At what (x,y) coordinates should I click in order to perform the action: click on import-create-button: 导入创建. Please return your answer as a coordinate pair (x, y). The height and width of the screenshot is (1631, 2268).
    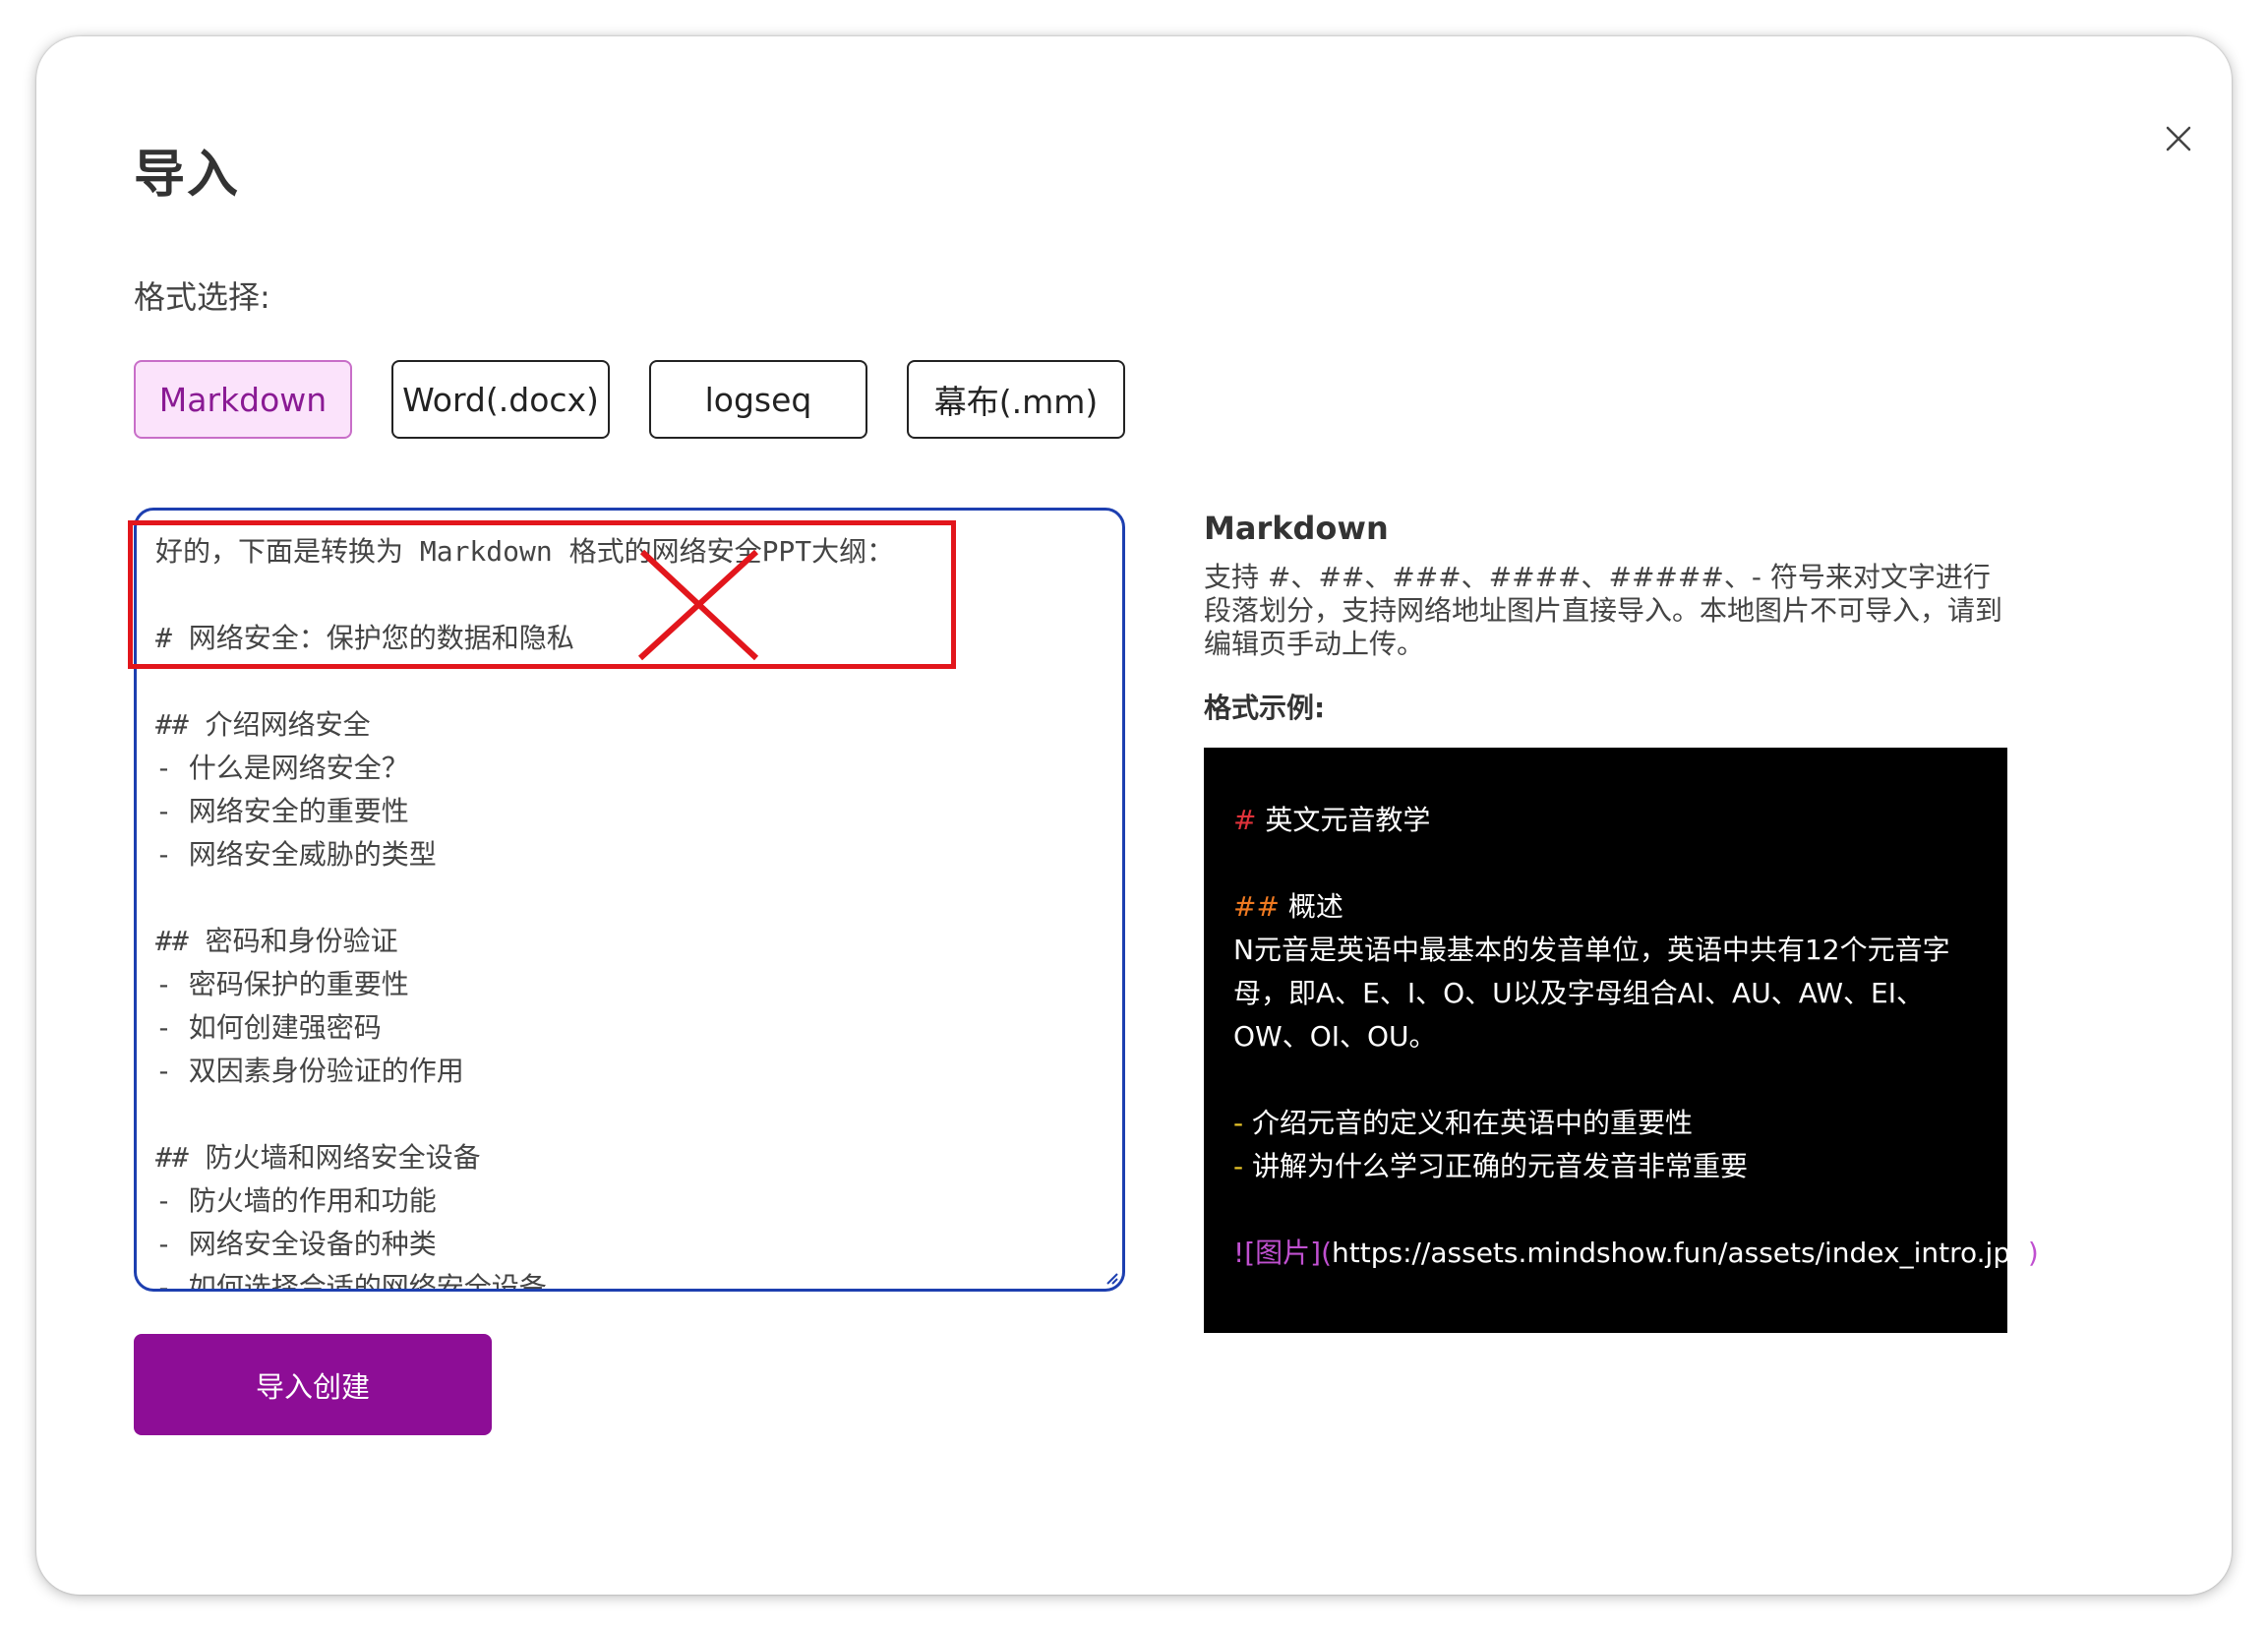
    Looking at the image, I should click on (313, 1384).